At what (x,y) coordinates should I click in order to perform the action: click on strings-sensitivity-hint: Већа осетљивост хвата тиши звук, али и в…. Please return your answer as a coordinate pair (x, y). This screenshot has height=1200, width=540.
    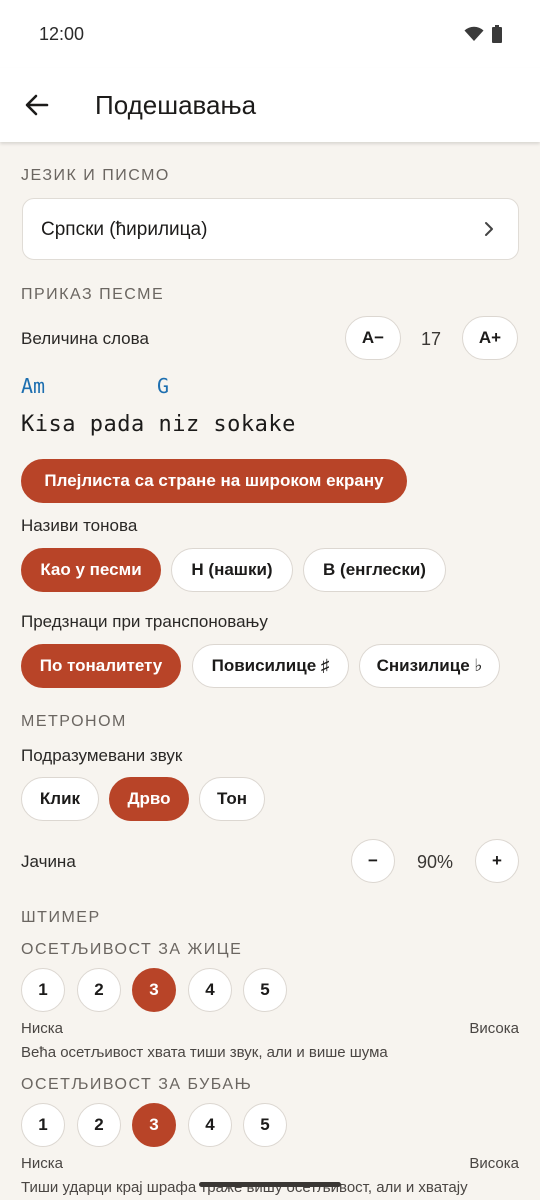
    Looking at the image, I should click on (204, 1052).